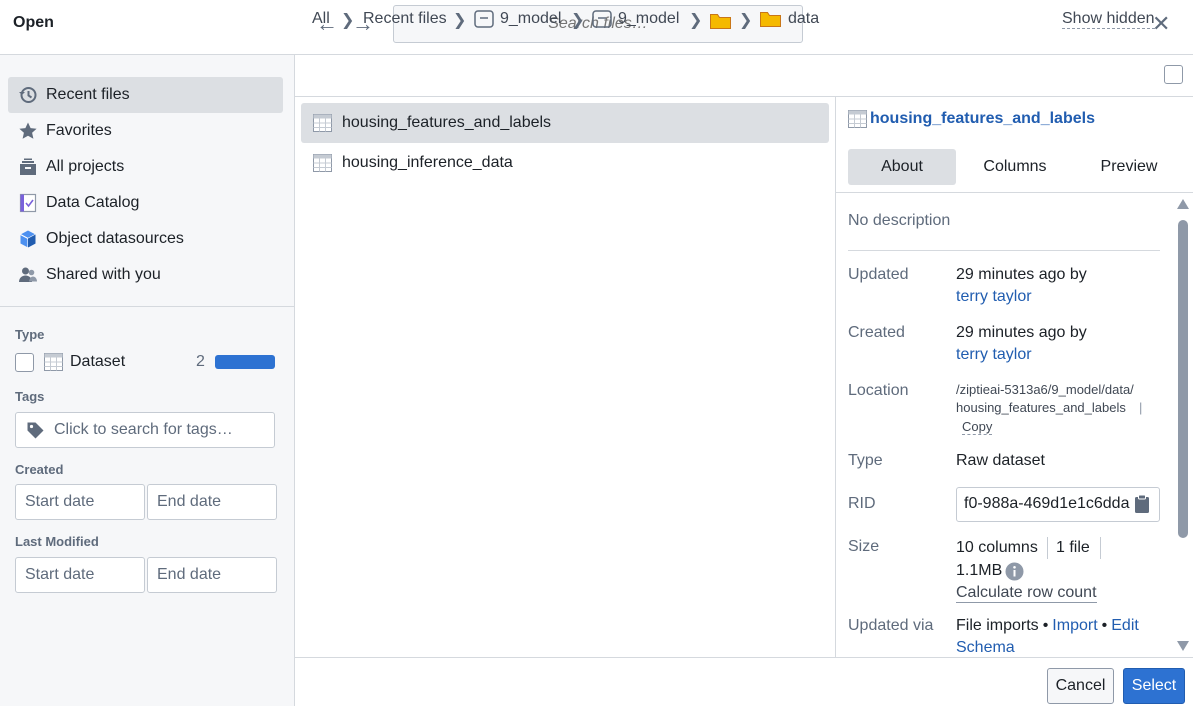 This screenshot has height=706, width=1193. What do you see at coordinates (30, 334) in the screenshot?
I see `type-filter-label: Type` at bounding box center [30, 334].